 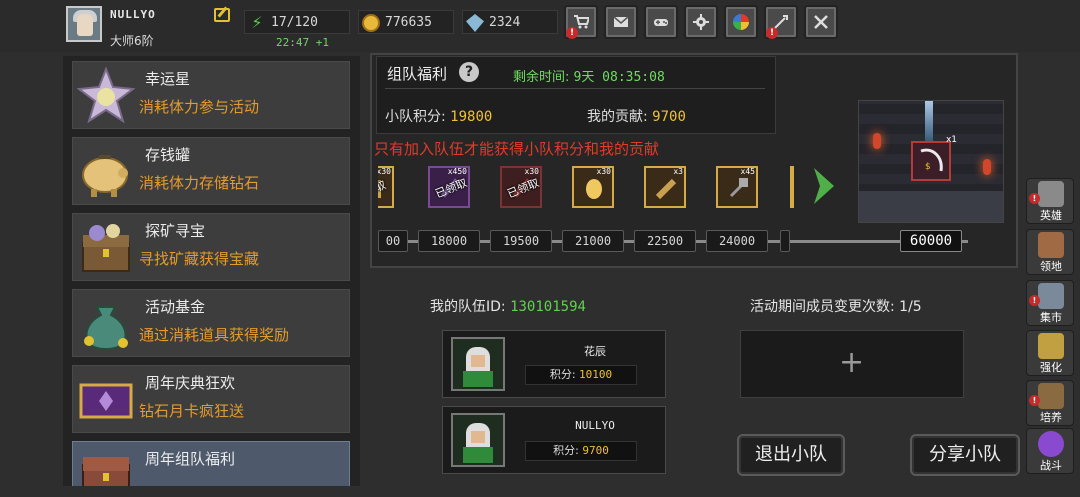 What do you see at coordinates (192, 411) in the screenshot?
I see `event-item-desc: 钻石月卡疯狂送` at bounding box center [192, 411].